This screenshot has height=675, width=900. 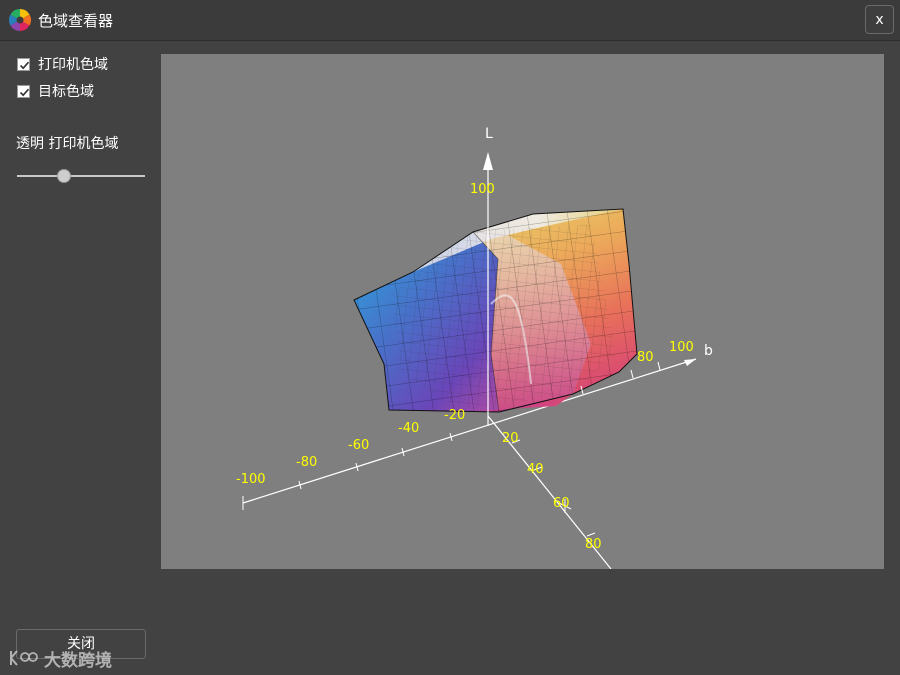 What do you see at coordinates (64, 176) in the screenshot?
I see `slider-thumb` at bounding box center [64, 176].